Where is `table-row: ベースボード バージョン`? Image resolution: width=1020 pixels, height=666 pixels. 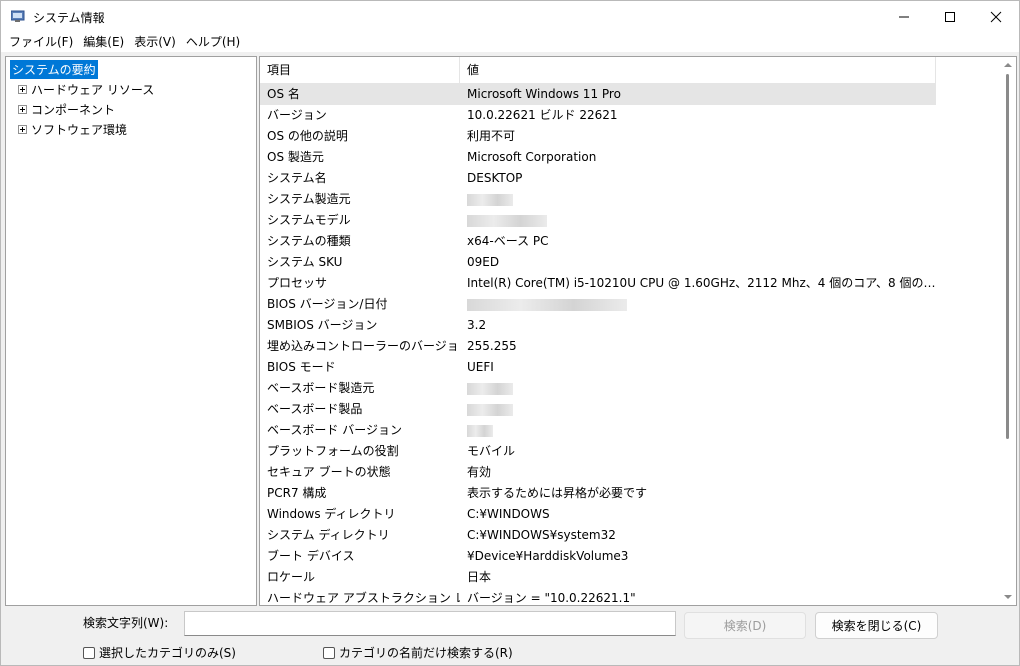 table-row: ベースボード バージョン is located at coordinates (598, 430).